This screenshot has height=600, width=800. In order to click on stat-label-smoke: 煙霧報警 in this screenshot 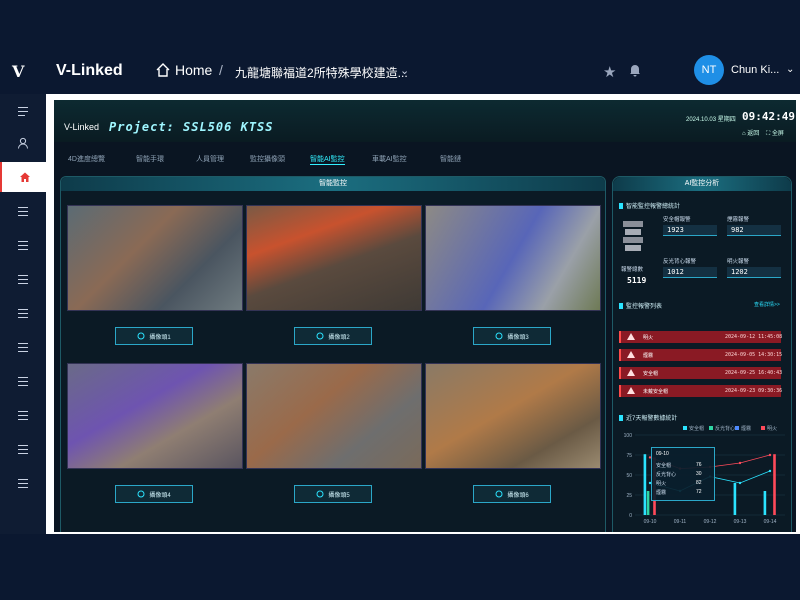, I will do `click(738, 220)`.